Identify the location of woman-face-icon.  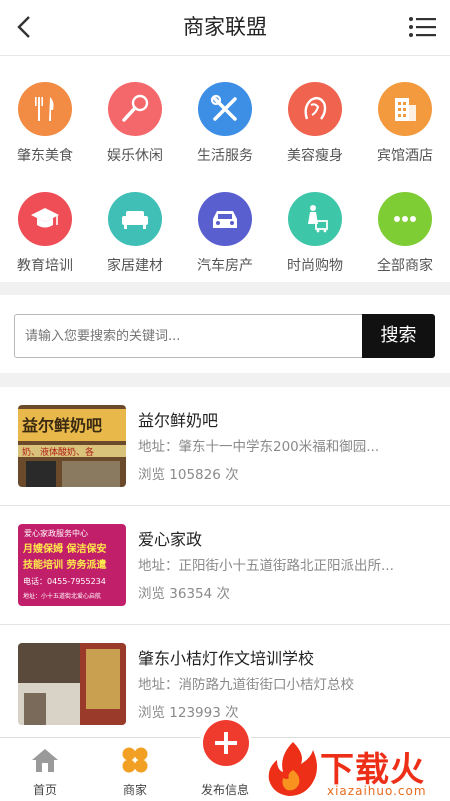
(315, 109).